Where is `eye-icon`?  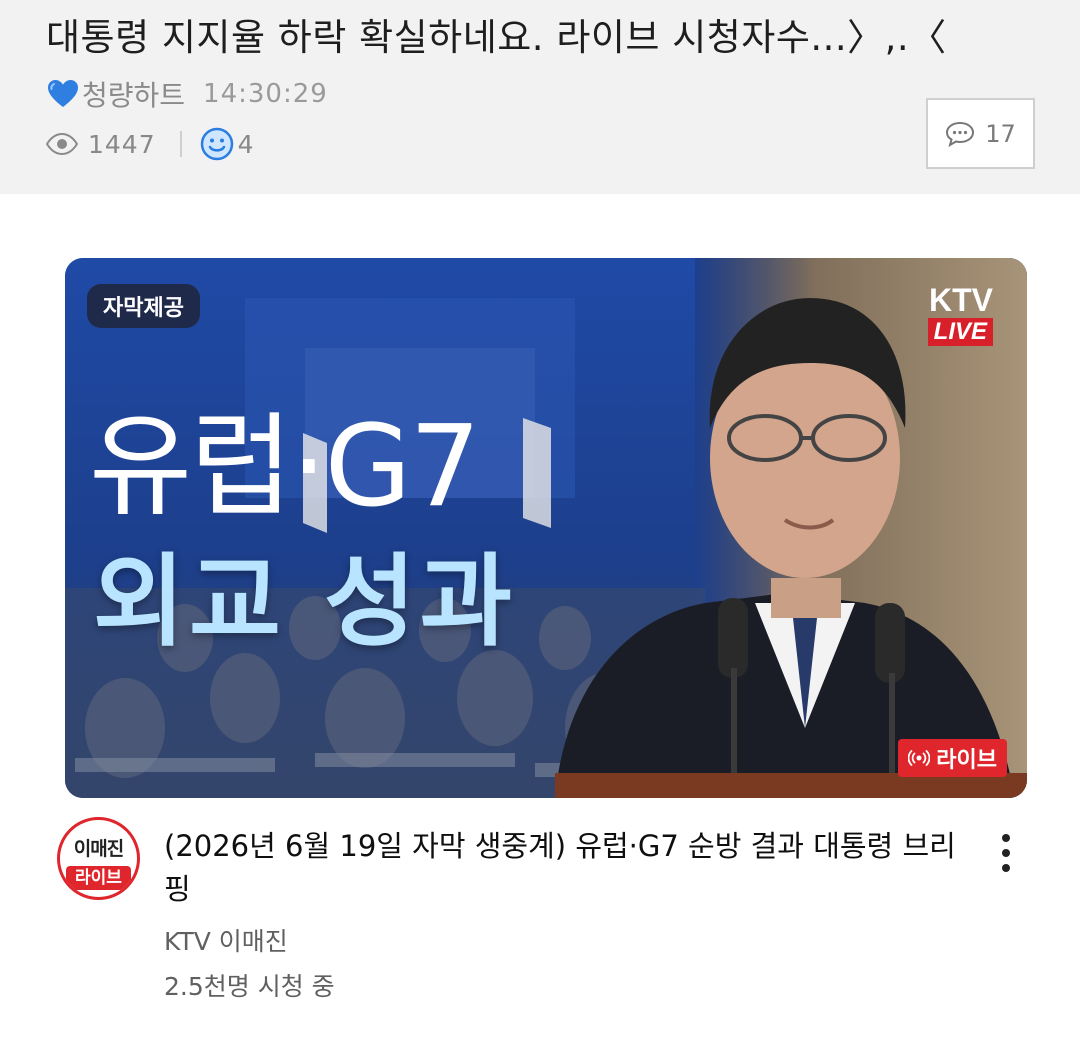 eye-icon is located at coordinates (62, 144).